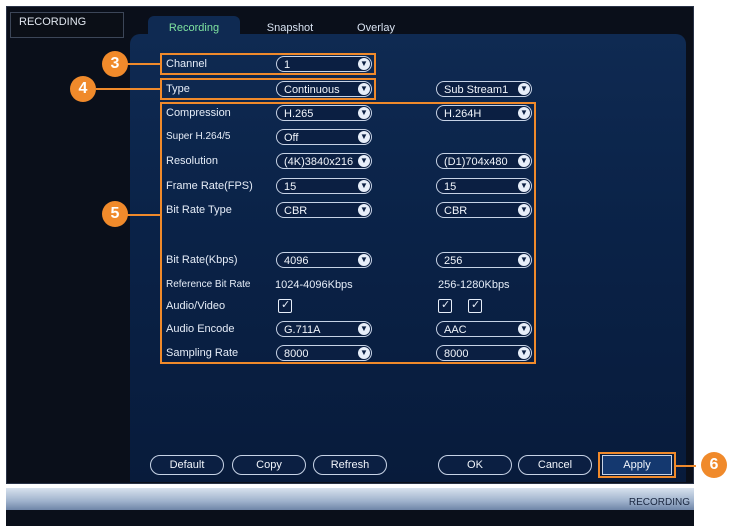 The image size is (737, 526). I want to click on callout-box-channel, so click(268, 64).